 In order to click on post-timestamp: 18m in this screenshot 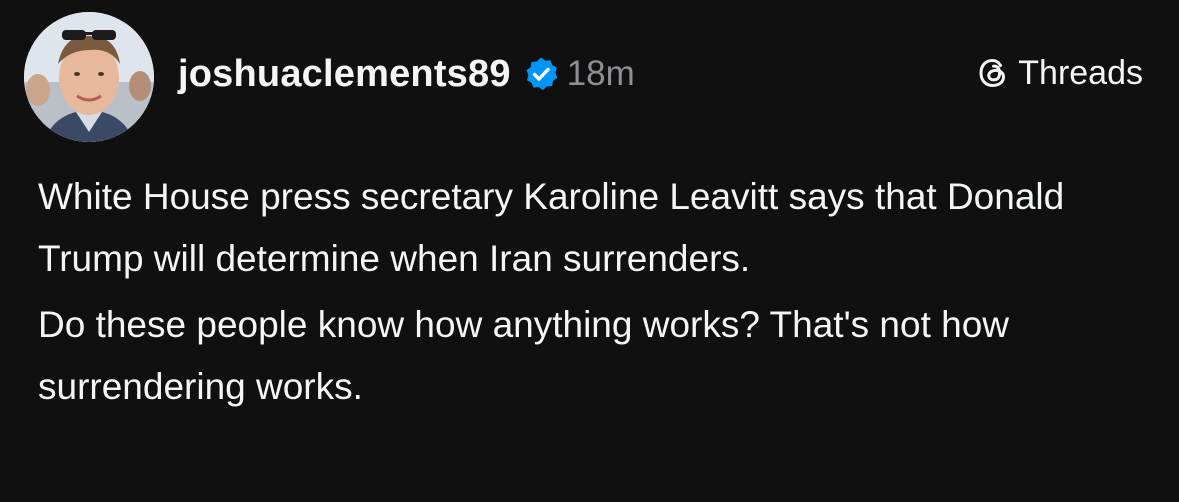, I will do `click(600, 73)`.